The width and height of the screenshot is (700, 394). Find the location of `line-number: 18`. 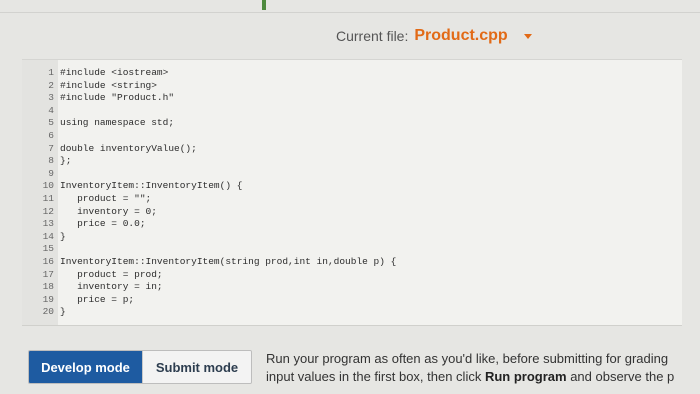

line-number: 18 is located at coordinates (48, 287).